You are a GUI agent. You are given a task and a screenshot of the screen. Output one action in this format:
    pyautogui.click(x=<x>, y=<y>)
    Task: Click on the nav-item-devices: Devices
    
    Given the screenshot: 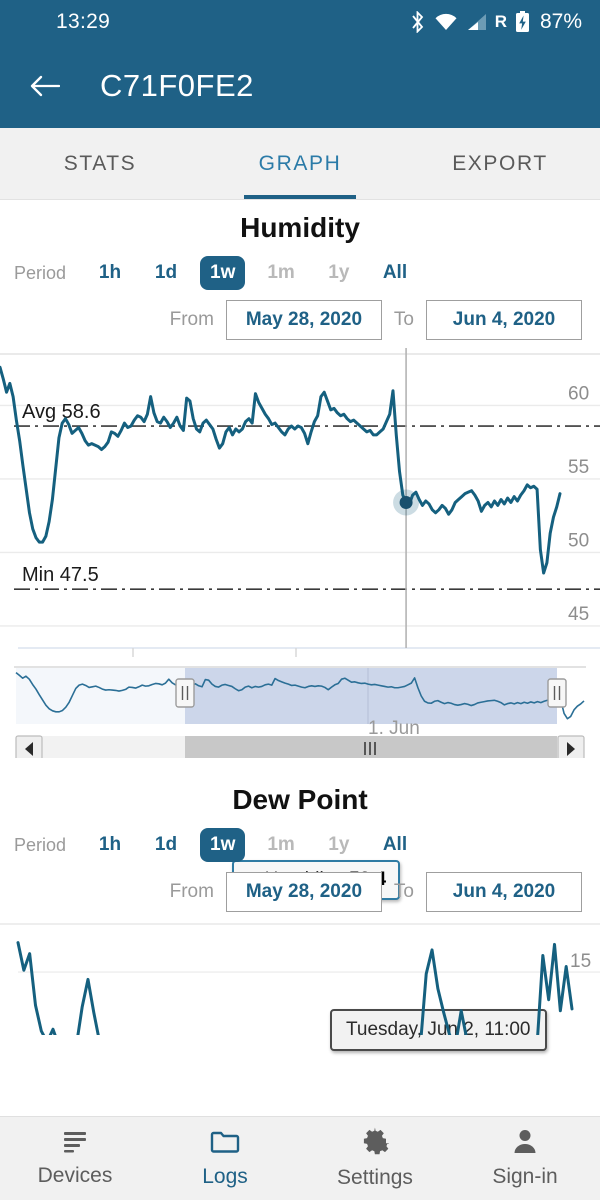 What is the action you would take?
    pyautogui.click(x=75, y=1158)
    